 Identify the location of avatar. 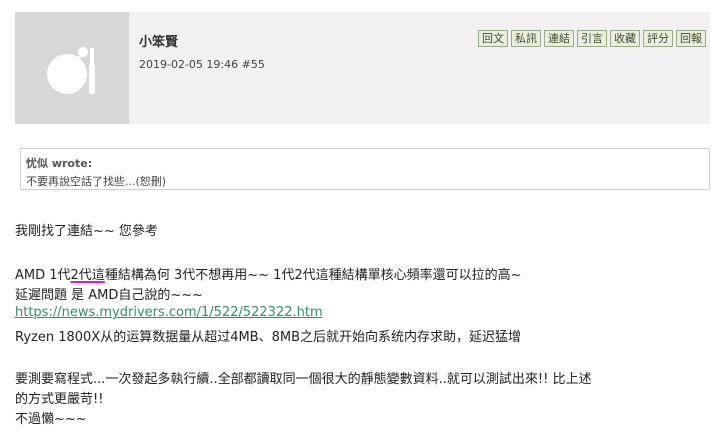
(72, 68).